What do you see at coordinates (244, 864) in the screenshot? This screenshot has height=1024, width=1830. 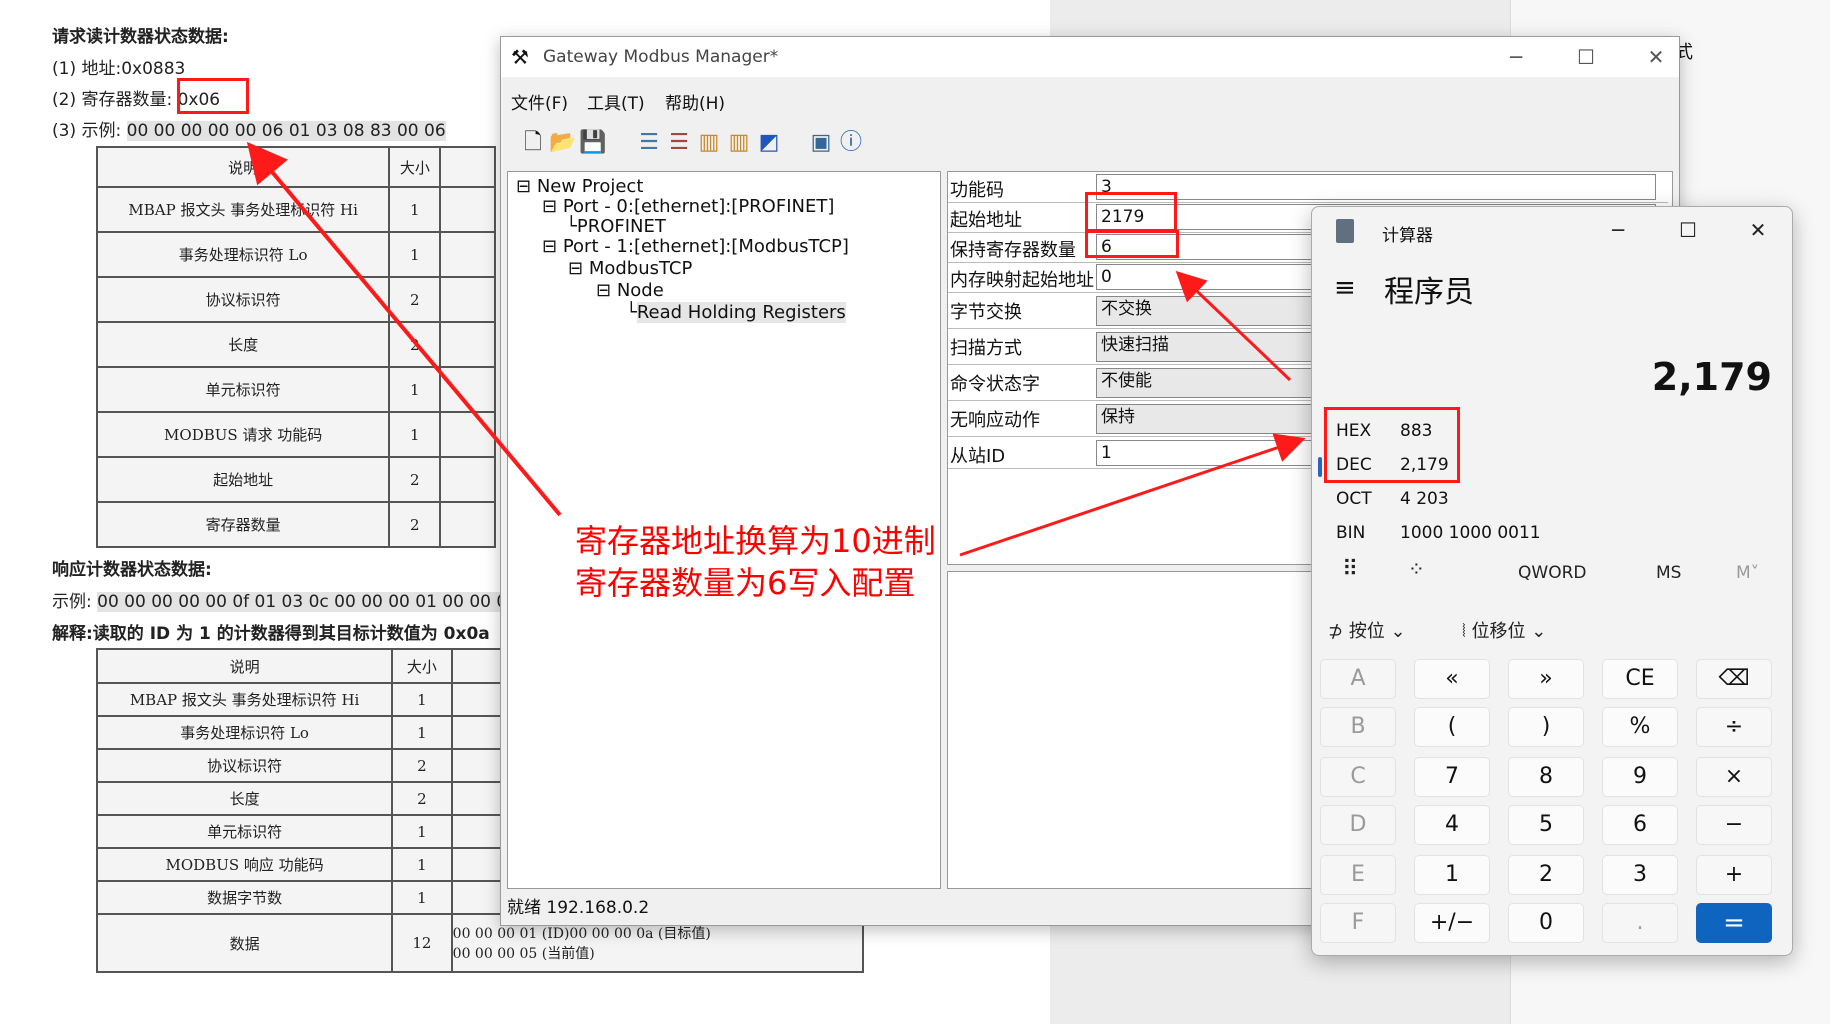 I see `table-cell: MODBUS 响应 功能码` at bounding box center [244, 864].